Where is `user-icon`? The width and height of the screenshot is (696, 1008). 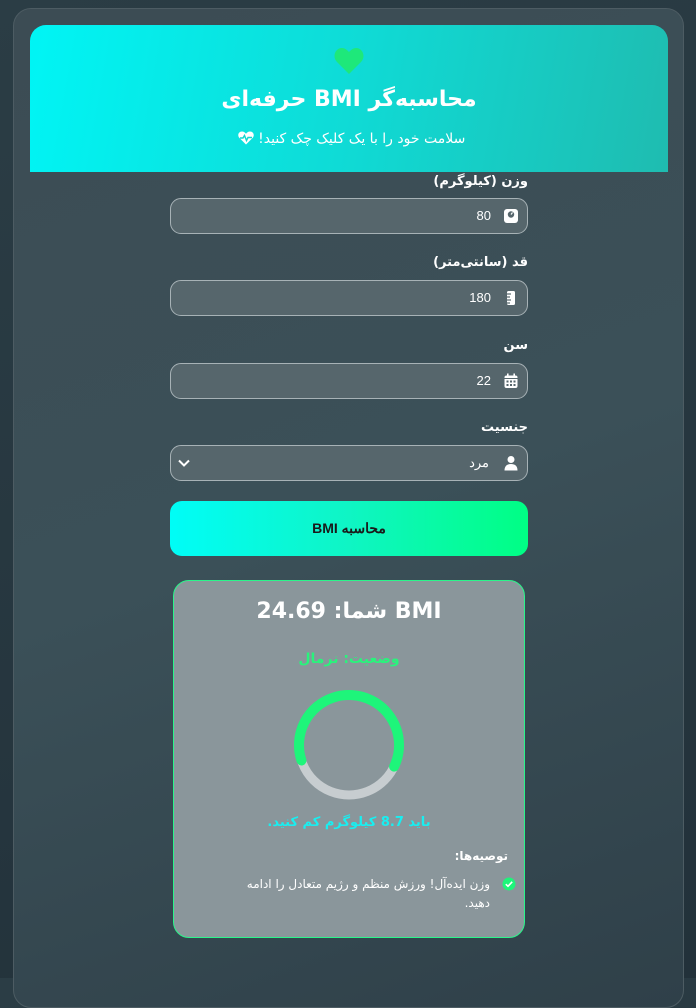
user-icon is located at coordinates (511, 463).